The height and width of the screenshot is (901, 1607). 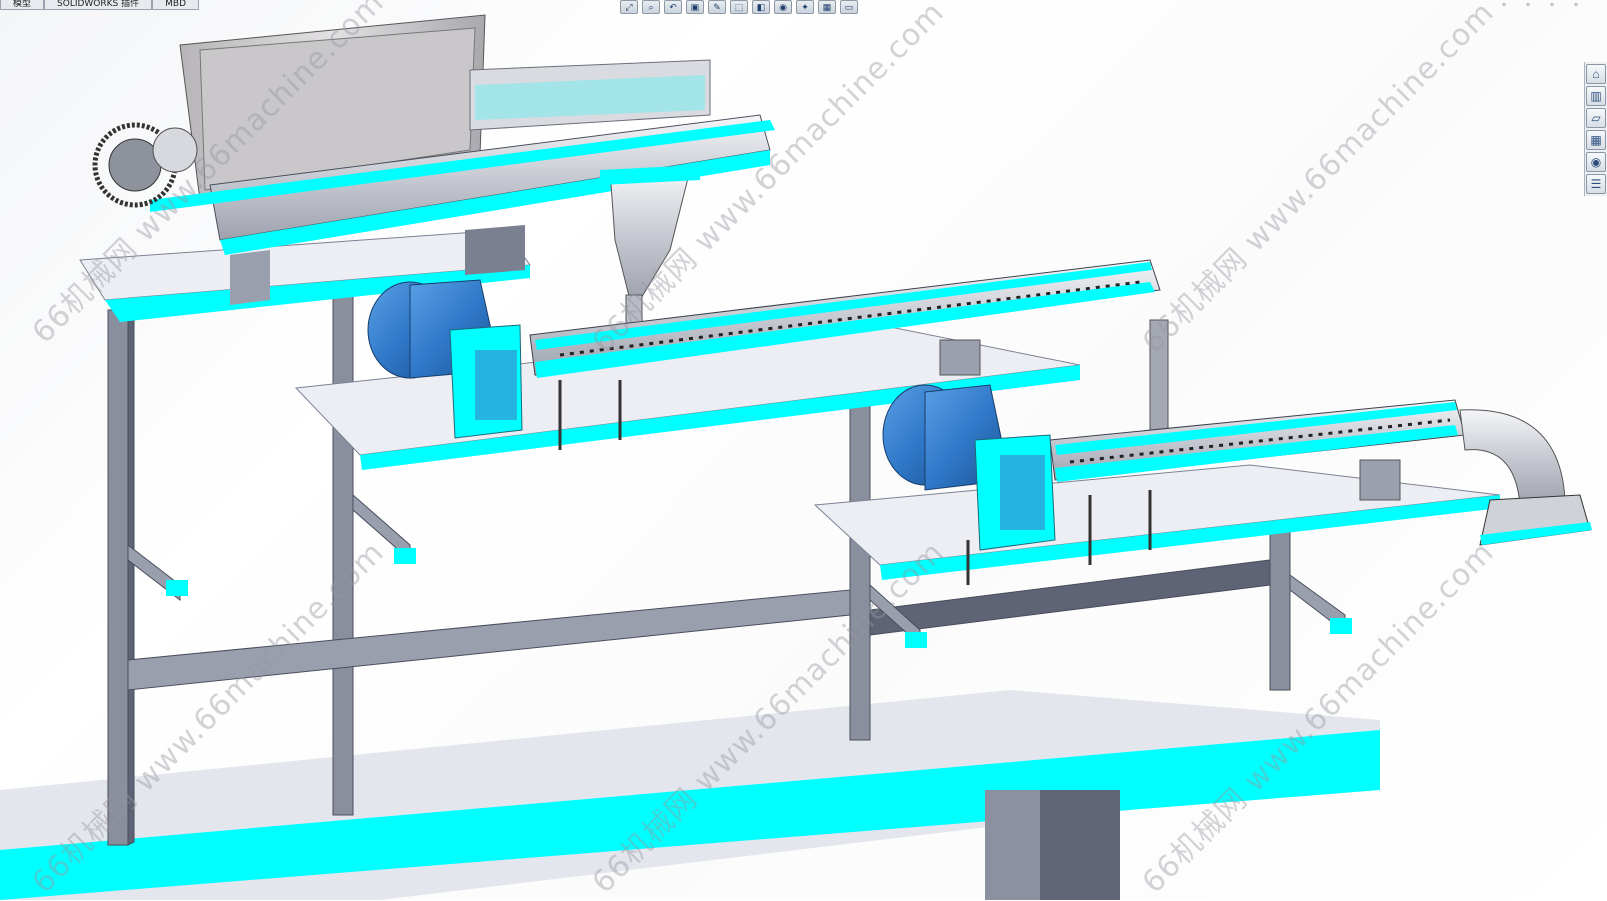 What do you see at coordinates (1552, 5) in the screenshot?
I see `close-icon: ▫` at bounding box center [1552, 5].